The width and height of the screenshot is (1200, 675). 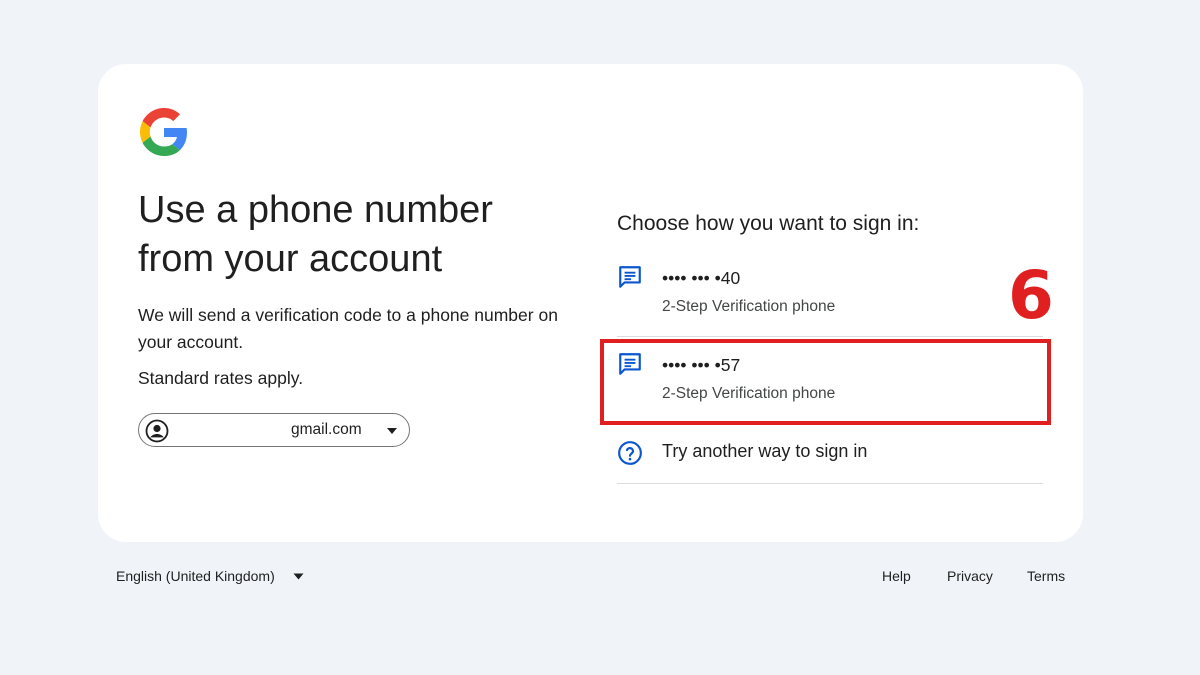 I want to click on terms-link: Terms, so click(x=1046, y=576).